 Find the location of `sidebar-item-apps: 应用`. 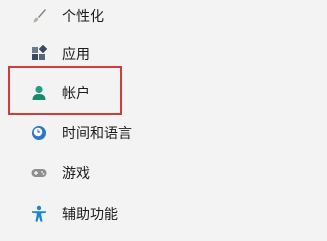

sidebar-item-apps: 应用 is located at coordinates (124, 54).